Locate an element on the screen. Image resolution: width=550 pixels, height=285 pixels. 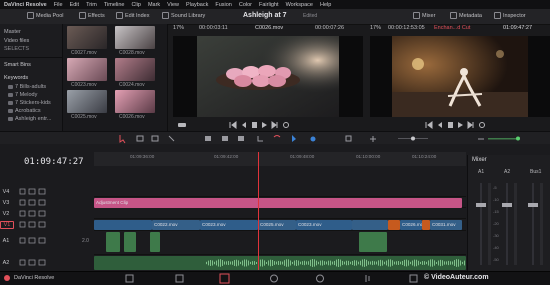
video-clip-selected is located at coordinates (394, 225).